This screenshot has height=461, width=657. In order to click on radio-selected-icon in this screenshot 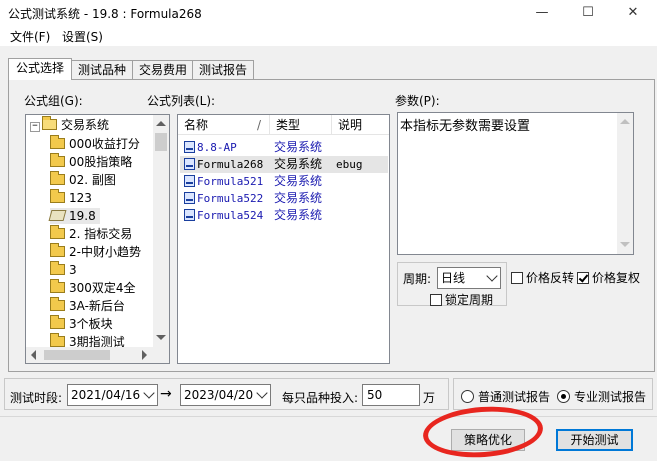, I will do `click(563, 396)`.